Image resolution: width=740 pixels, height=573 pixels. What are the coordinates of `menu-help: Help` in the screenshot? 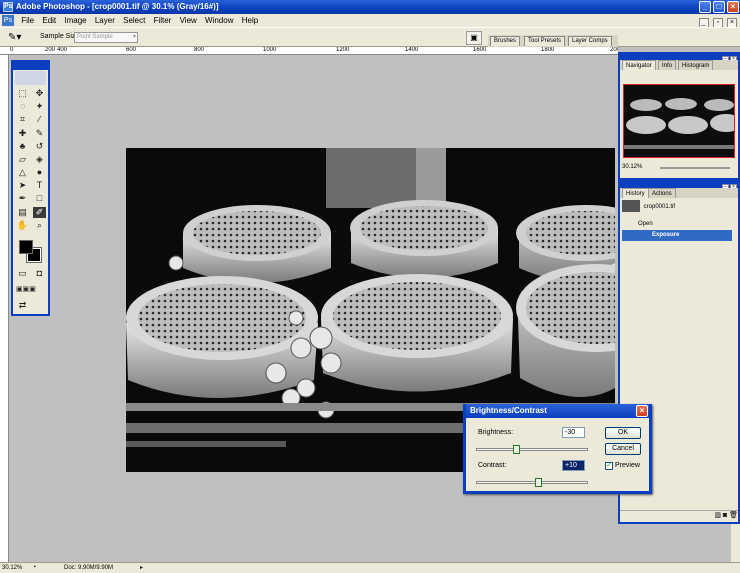 It's located at (250, 20).